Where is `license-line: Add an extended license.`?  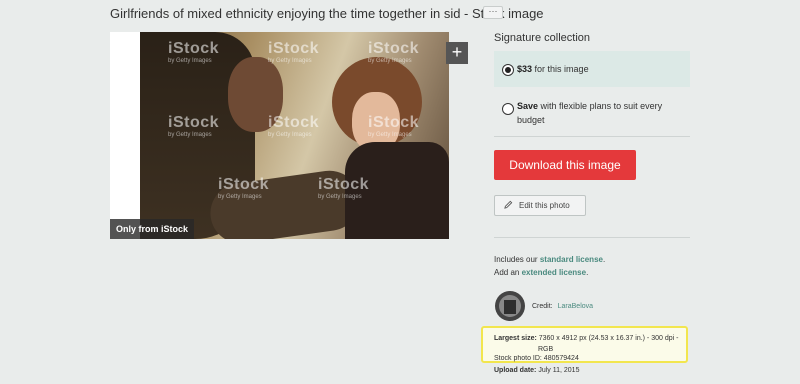 license-line: Add an extended license. is located at coordinates (541, 272).